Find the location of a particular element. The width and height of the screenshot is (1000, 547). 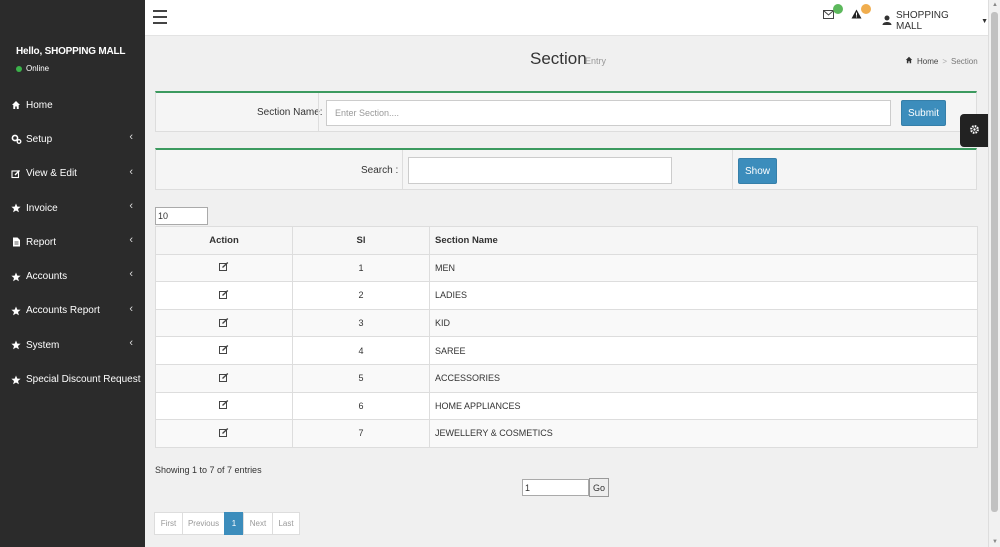

sl-cell: 2 is located at coordinates (361, 295).